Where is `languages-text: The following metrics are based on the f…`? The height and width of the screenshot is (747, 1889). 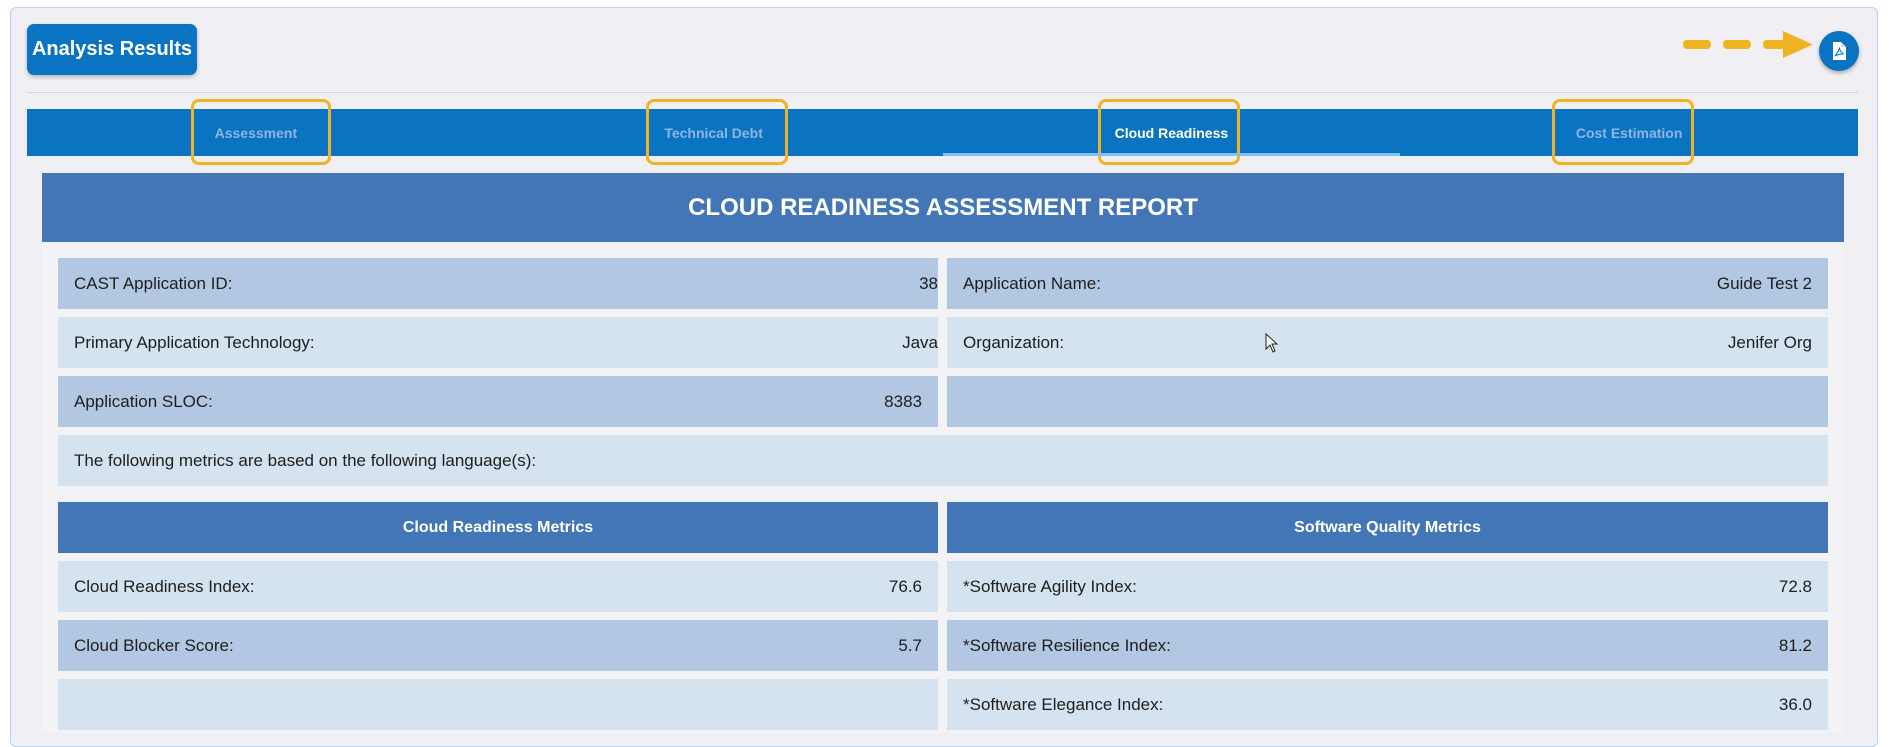 languages-text: The following metrics are based on the f… is located at coordinates (305, 460).